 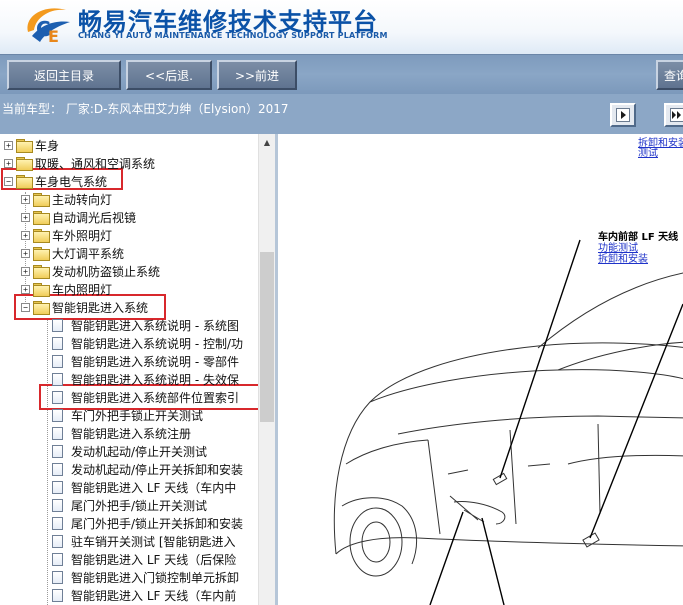 I want to click on tree-document-item: 智能钥匙进入 LF 天线（车内前, so click(x=144, y=595).